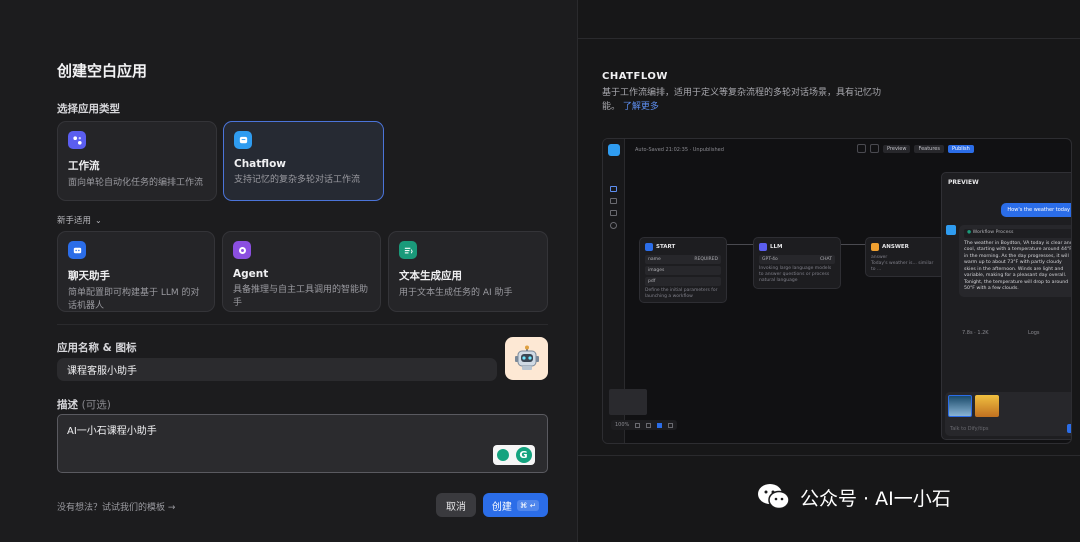 The image size is (1080, 542). Describe the element at coordinates (951, 230) in the screenshot. I see `bot-avatar` at that location.